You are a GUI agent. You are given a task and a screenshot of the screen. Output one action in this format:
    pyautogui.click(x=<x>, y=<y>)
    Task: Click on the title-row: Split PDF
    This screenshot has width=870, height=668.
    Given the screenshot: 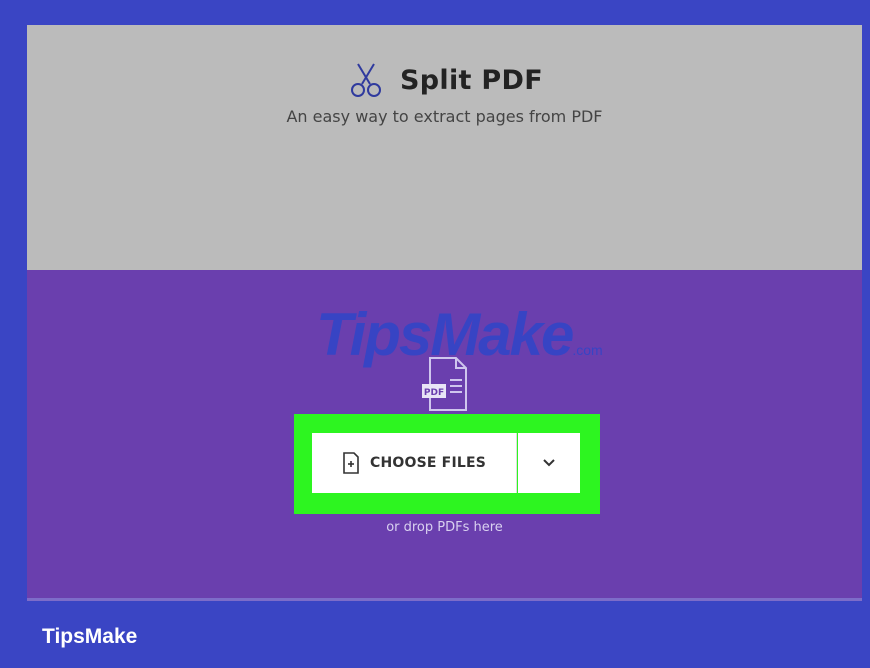 What is the action you would take?
    pyautogui.click(x=444, y=80)
    